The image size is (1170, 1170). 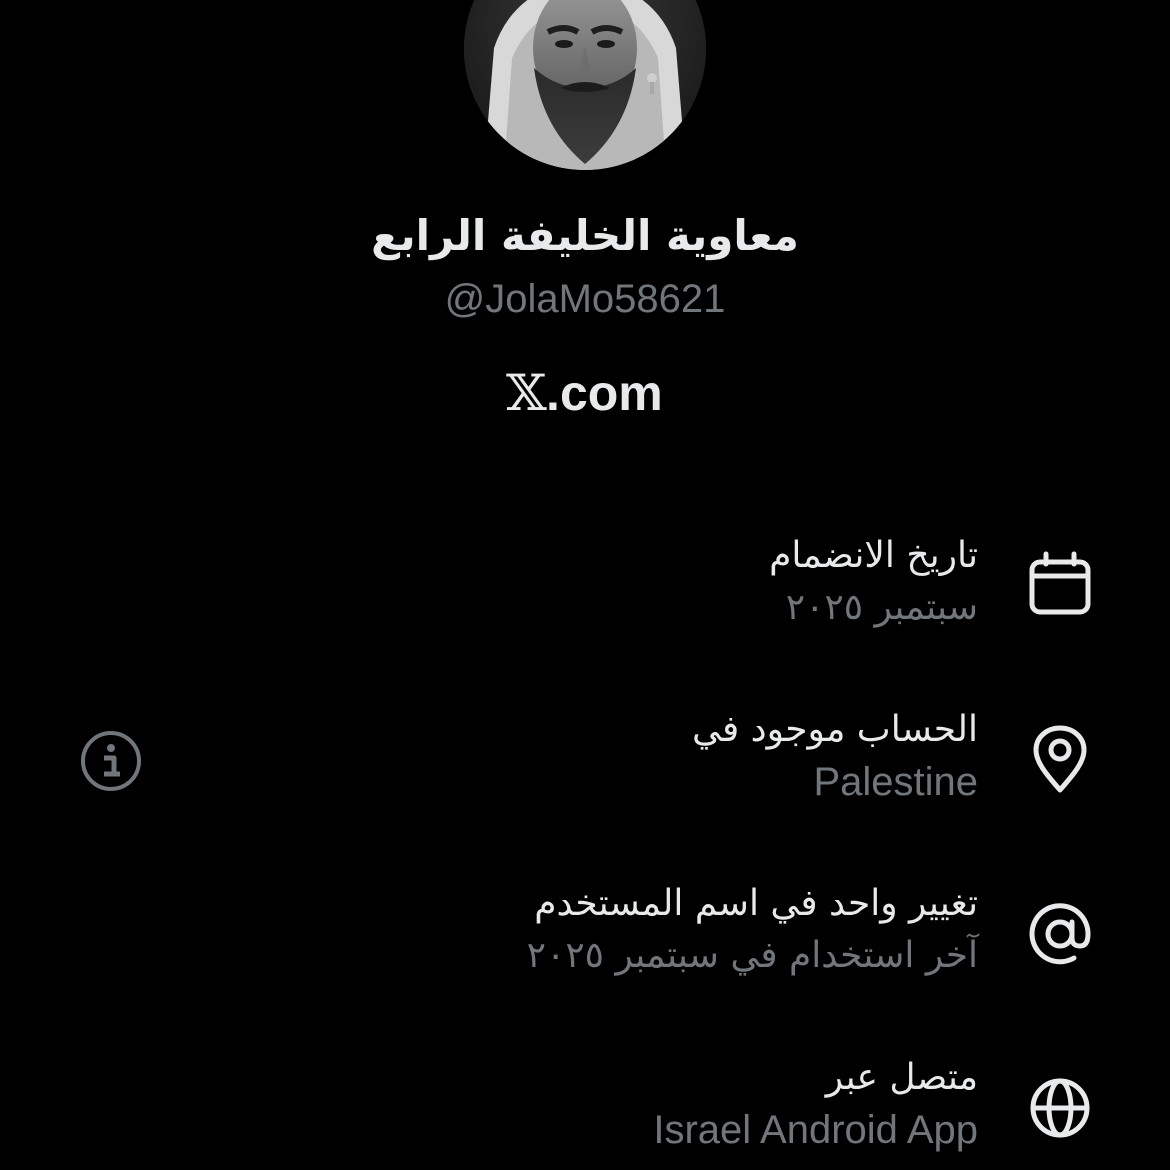 What do you see at coordinates (585, 299) in the screenshot?
I see `profile-handle: @JolaMo58621` at bounding box center [585, 299].